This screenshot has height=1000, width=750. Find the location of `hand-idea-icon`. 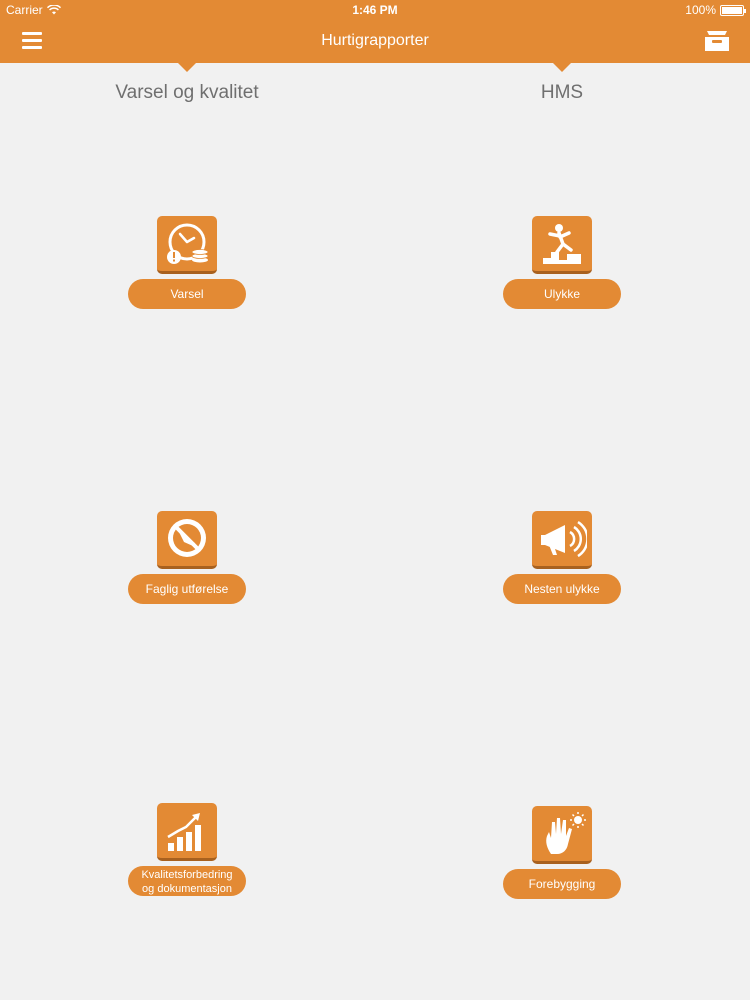

hand-idea-icon is located at coordinates (562, 835).